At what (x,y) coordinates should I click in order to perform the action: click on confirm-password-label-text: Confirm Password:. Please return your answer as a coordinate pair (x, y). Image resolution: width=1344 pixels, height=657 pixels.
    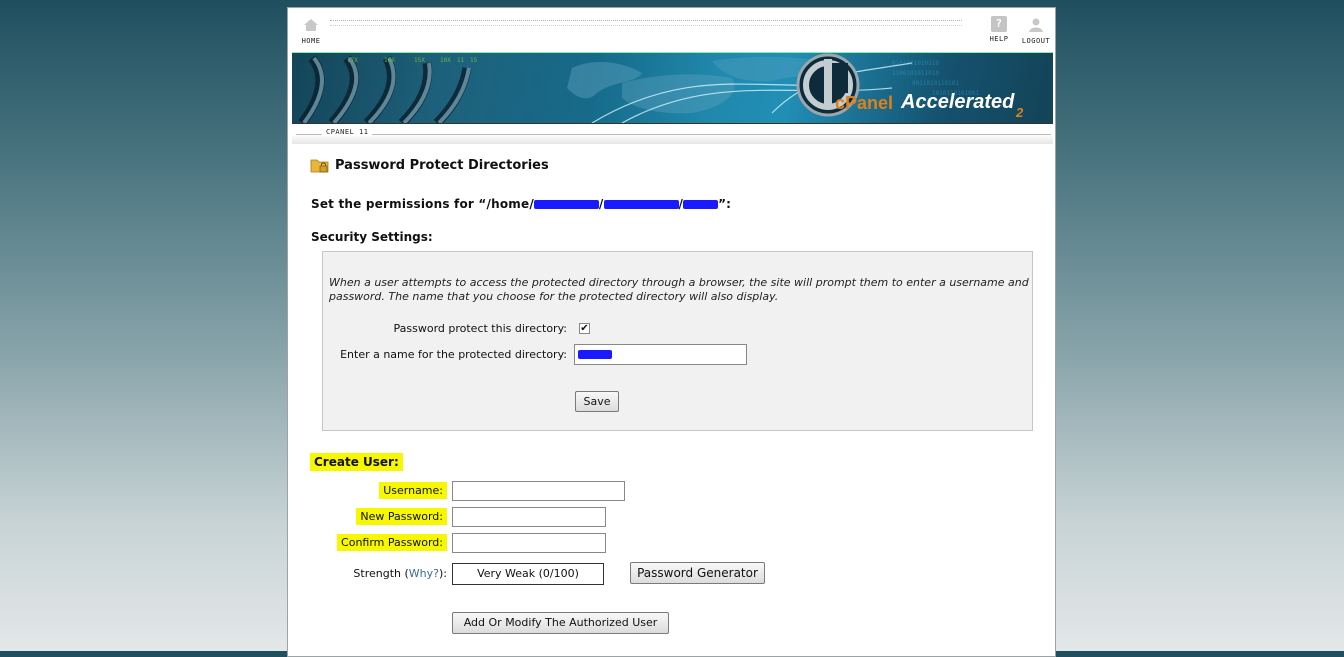
    Looking at the image, I should click on (392, 542).